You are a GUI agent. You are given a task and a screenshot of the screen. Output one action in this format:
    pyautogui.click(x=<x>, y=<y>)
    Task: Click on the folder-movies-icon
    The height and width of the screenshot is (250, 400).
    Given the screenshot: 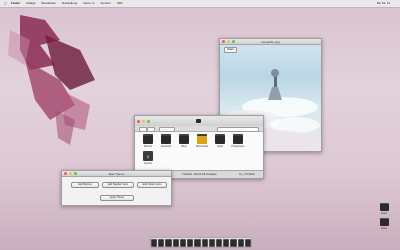 What is the action you would take?
    pyautogui.click(x=184, y=139)
    